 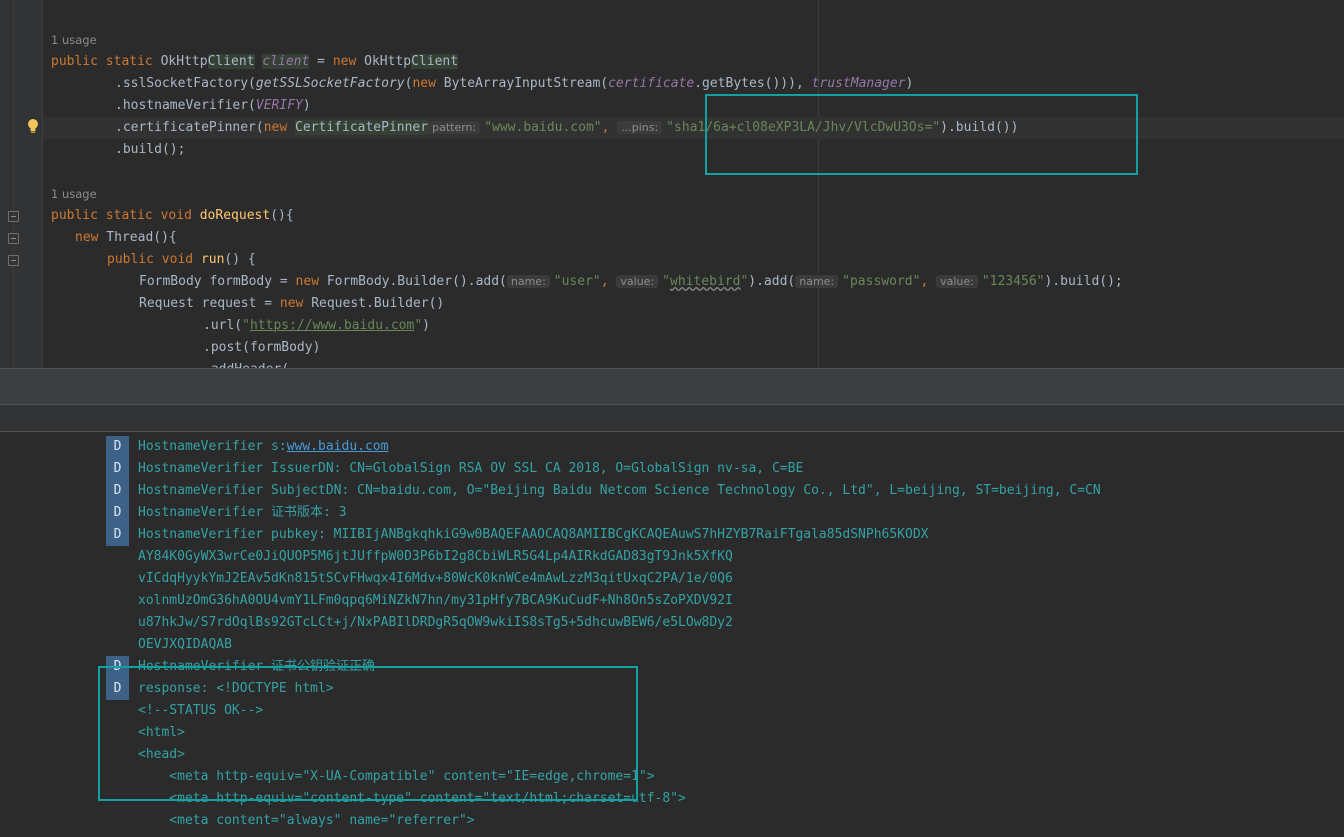 I want to click on url-link: https://www.baidu.com, so click(x=332, y=325).